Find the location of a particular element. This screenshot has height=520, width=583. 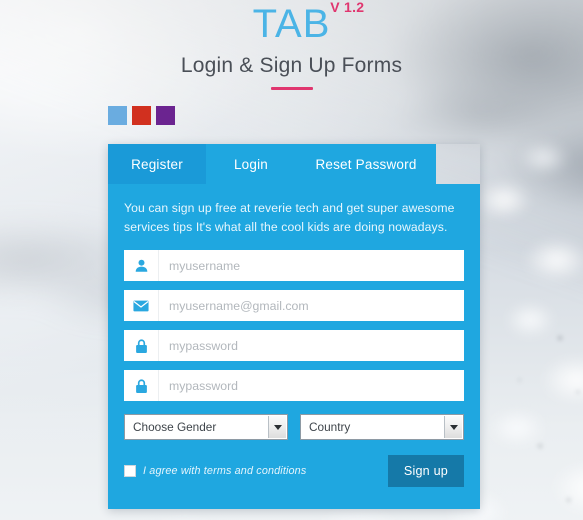

swatch-red is located at coordinates (141, 115).